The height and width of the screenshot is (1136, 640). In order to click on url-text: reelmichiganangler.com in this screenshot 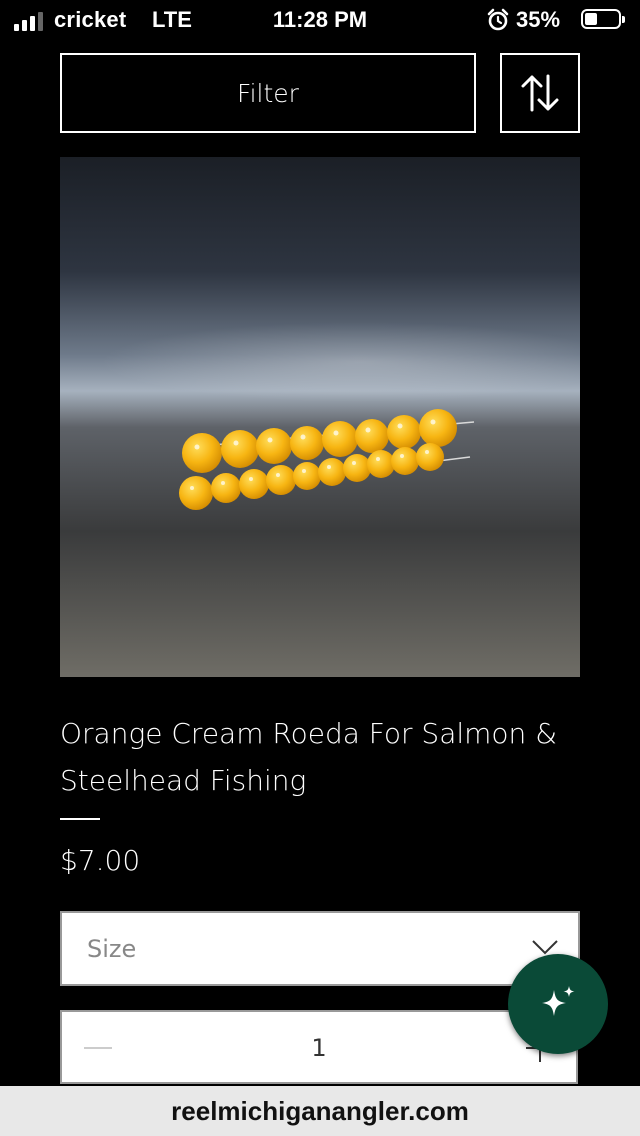, I will do `click(320, 1111)`.